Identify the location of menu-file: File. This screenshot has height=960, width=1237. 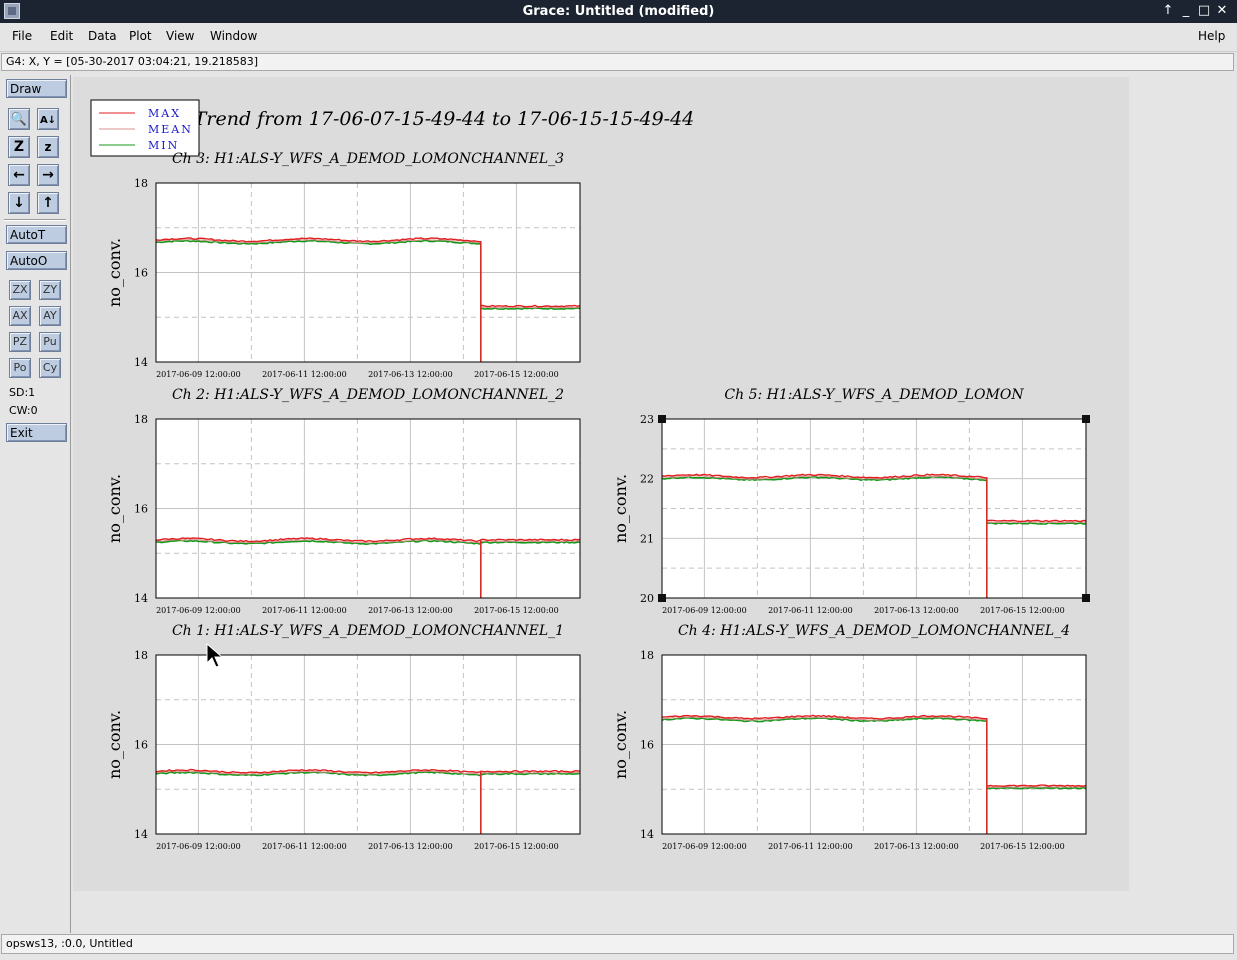
(22, 36).